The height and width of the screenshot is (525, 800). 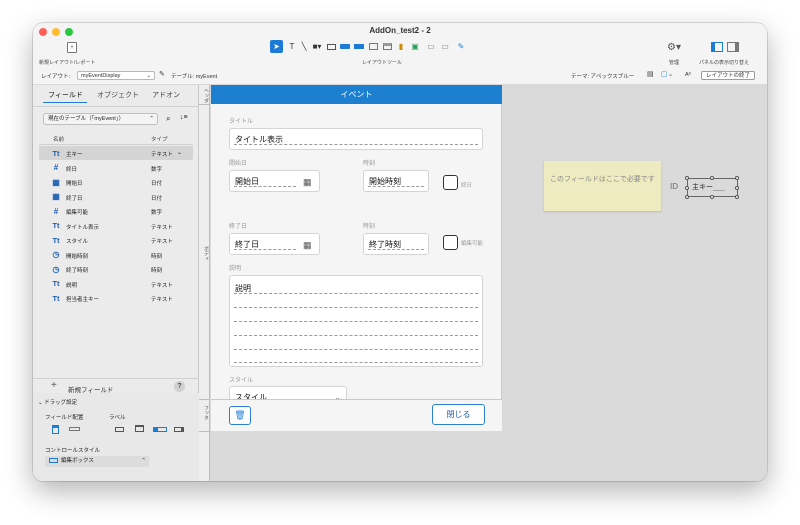 What do you see at coordinates (603, 77) in the screenshot?
I see `theme-text: テーマ: アペックスブルー` at bounding box center [603, 77].